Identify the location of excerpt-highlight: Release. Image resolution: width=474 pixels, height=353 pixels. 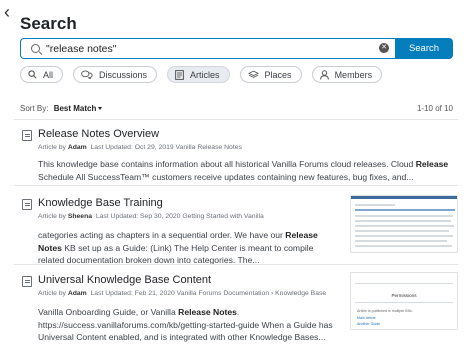
(432, 164).